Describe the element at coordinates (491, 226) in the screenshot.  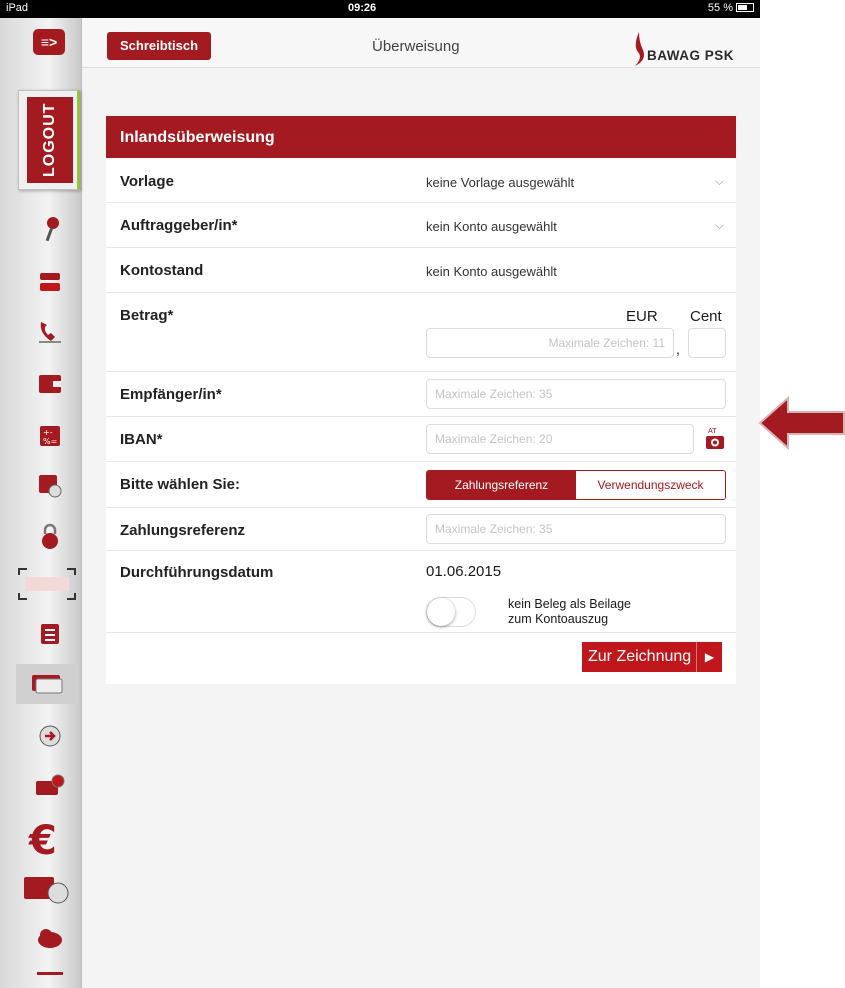
I see `payer-value: kein Konto ausgewählt` at that location.